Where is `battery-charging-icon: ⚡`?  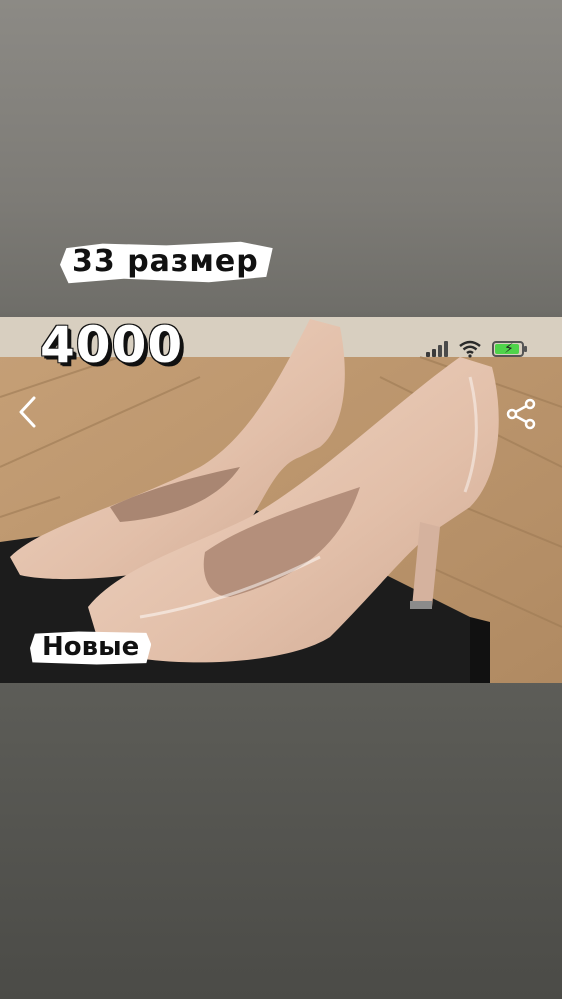 battery-charging-icon: ⚡ is located at coordinates (509, 349).